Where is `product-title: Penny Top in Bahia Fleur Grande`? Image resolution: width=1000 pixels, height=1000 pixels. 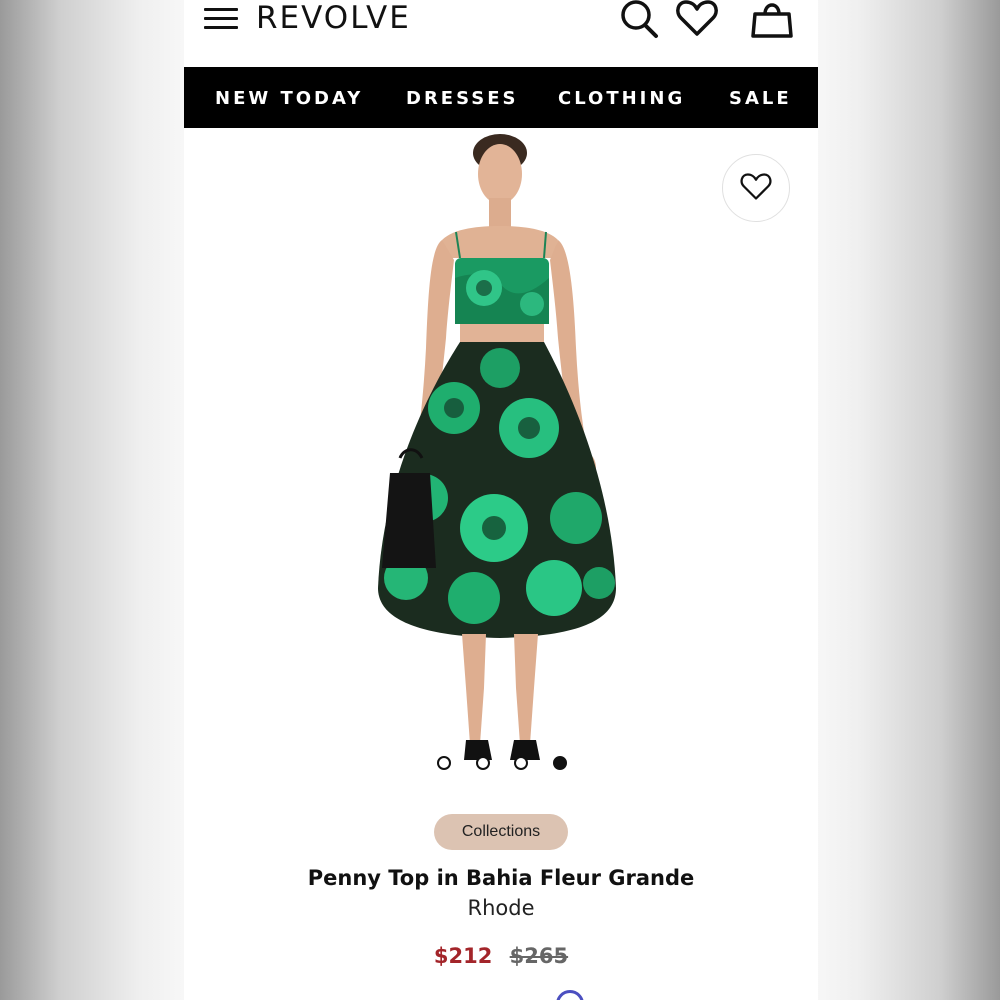
product-title: Penny Top in Bahia Fleur Grande is located at coordinates (501, 878).